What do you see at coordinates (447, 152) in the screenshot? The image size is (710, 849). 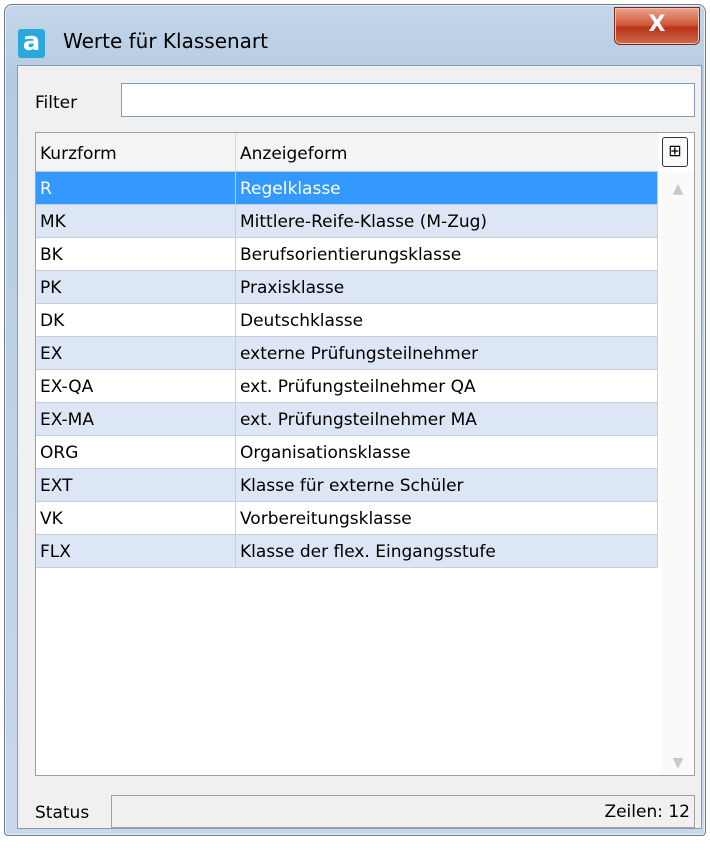 I see `column-header-anzeigeform: Anzeigeform` at bounding box center [447, 152].